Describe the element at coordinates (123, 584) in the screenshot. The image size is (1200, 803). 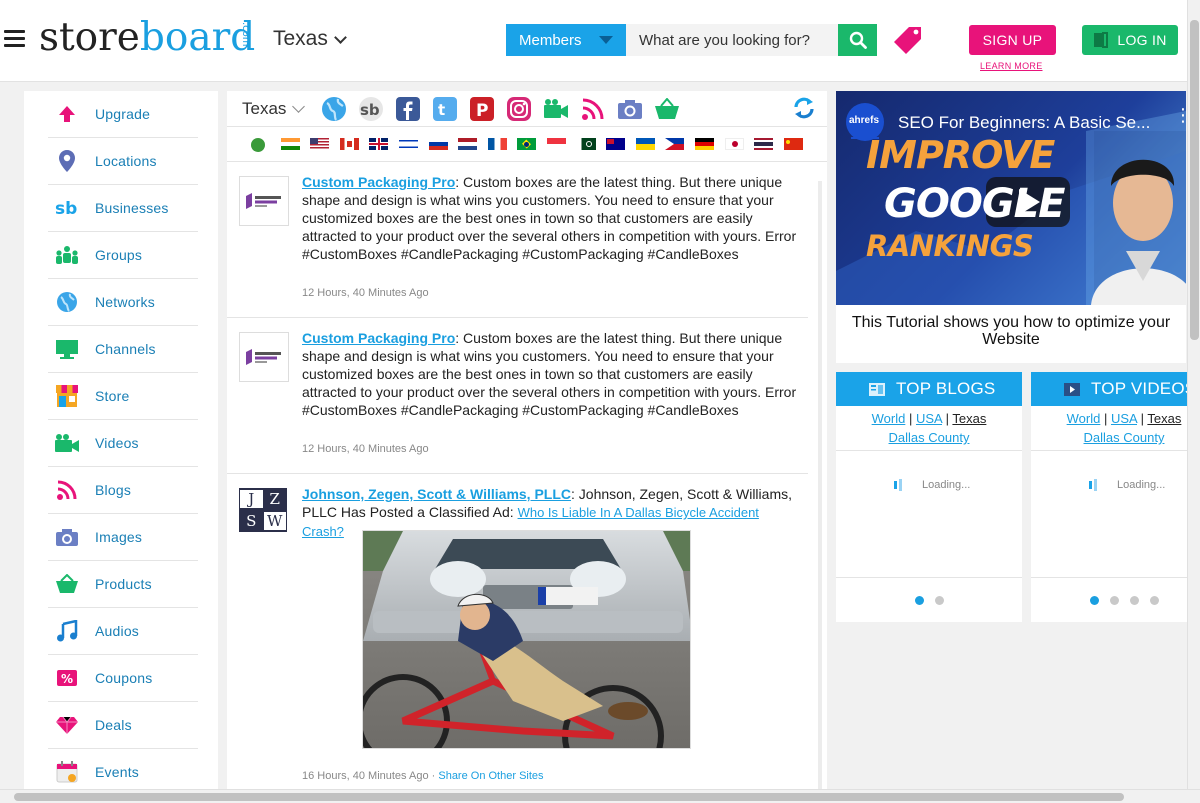
I see `sidebar-item-products: Products` at that location.